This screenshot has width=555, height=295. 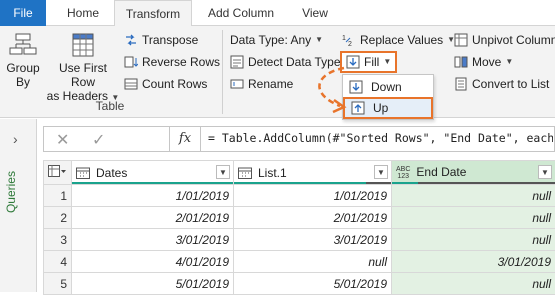 I want to click on reverse-rows-button: Reverse Rows, so click(x=172, y=62).